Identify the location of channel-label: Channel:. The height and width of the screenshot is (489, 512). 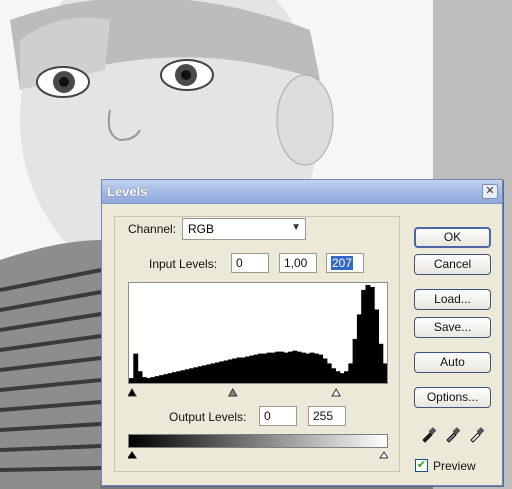
(152, 229).